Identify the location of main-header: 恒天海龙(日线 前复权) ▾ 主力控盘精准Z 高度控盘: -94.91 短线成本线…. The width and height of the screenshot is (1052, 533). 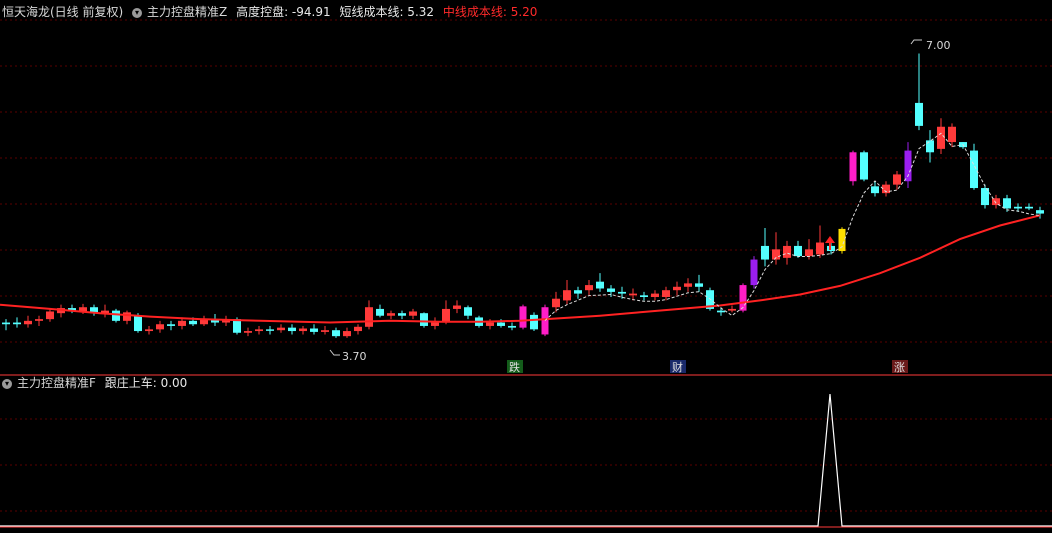
(272, 12).